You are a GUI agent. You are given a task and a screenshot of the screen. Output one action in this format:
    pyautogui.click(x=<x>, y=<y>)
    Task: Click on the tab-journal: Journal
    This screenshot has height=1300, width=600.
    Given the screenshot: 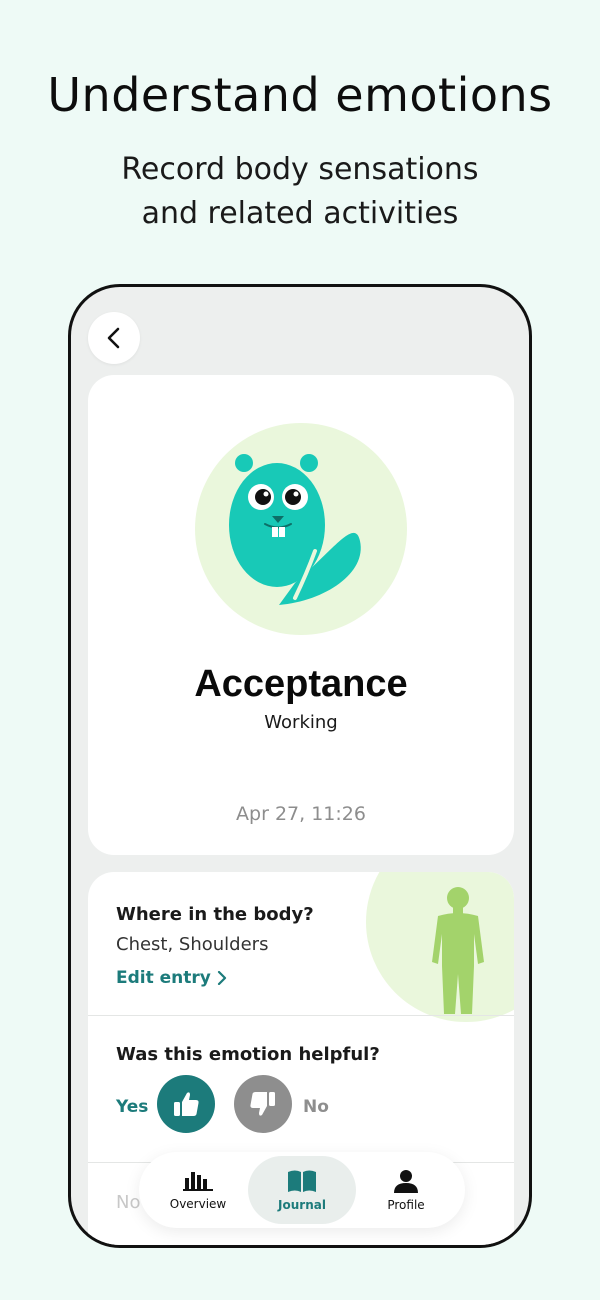 What is the action you would take?
    pyautogui.click(x=302, y=1190)
    